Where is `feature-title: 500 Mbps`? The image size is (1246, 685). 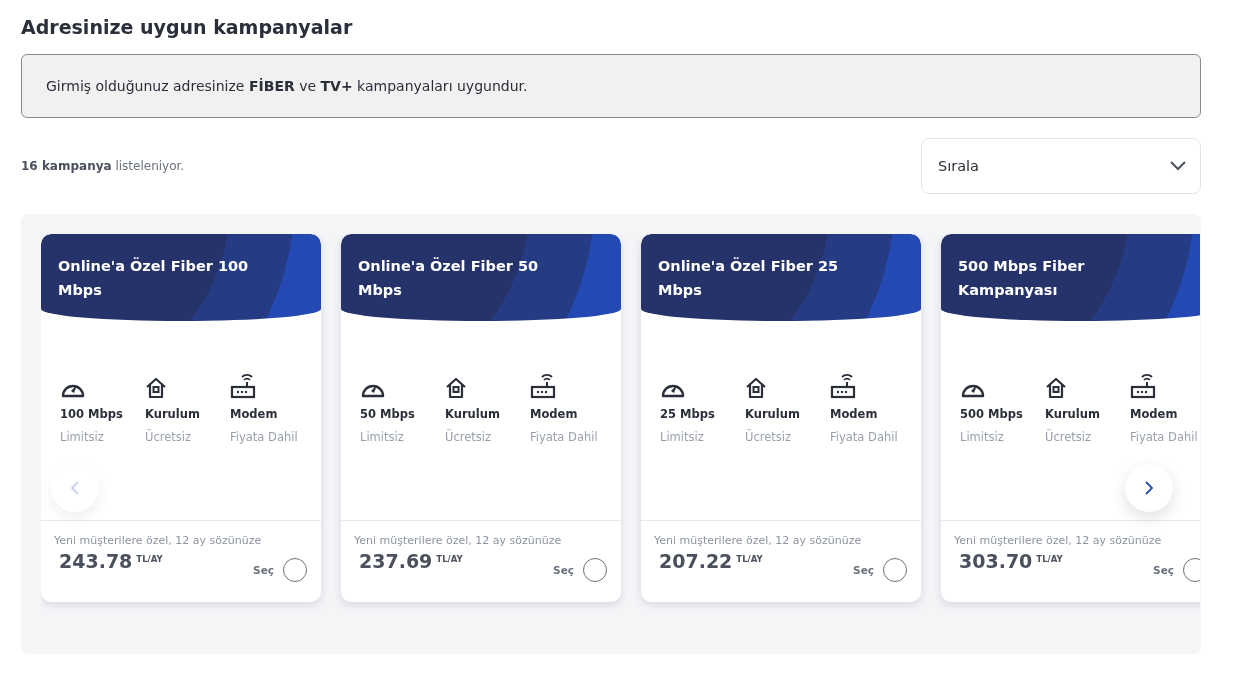 feature-title: 500 Mbps is located at coordinates (991, 414).